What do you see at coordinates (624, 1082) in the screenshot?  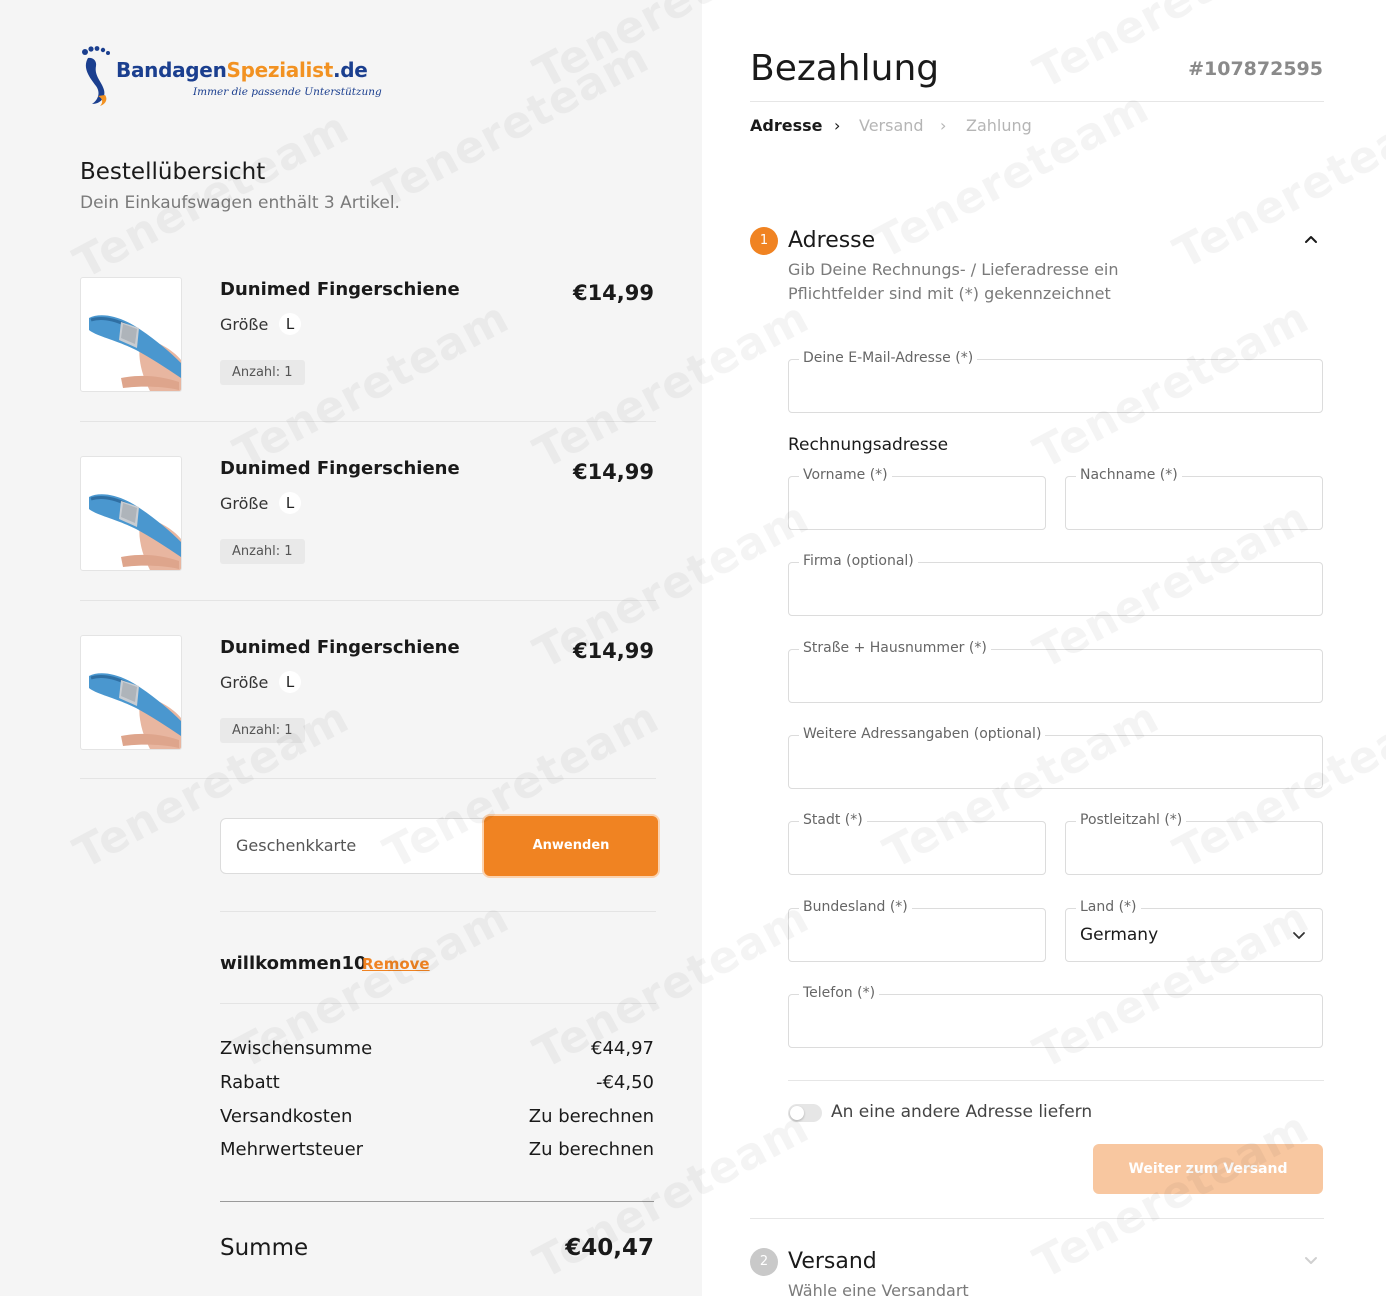 I see `discount-value: -€4,50` at bounding box center [624, 1082].